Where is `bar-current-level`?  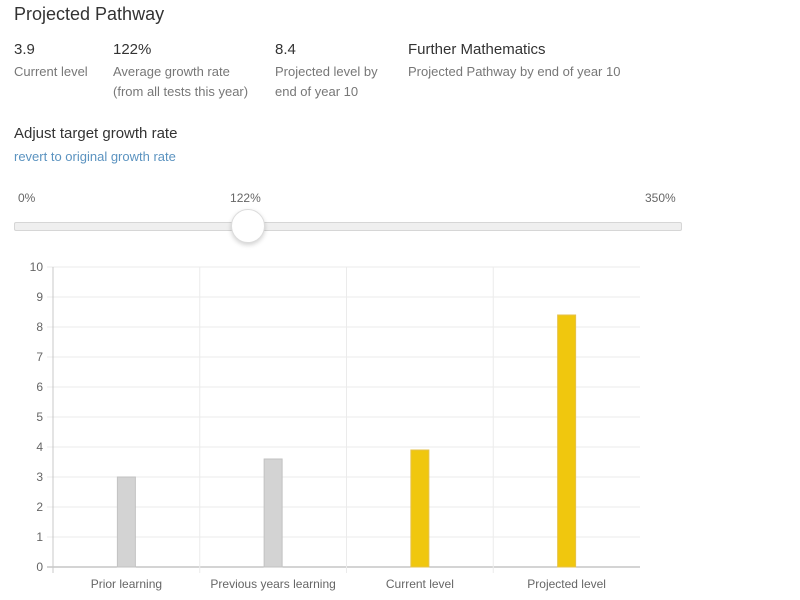 bar-current-level is located at coordinates (420, 508).